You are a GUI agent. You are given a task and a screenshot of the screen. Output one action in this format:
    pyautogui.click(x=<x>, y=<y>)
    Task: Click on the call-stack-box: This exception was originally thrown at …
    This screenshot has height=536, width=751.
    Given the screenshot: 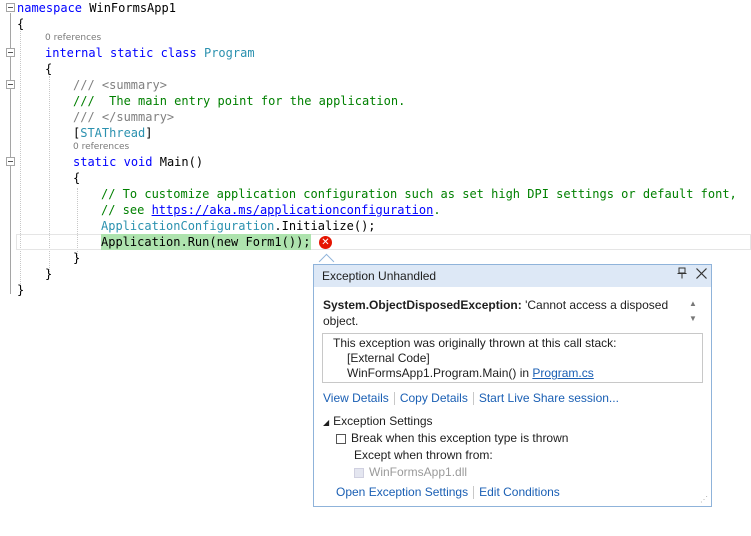 What is the action you would take?
    pyautogui.click(x=512, y=358)
    